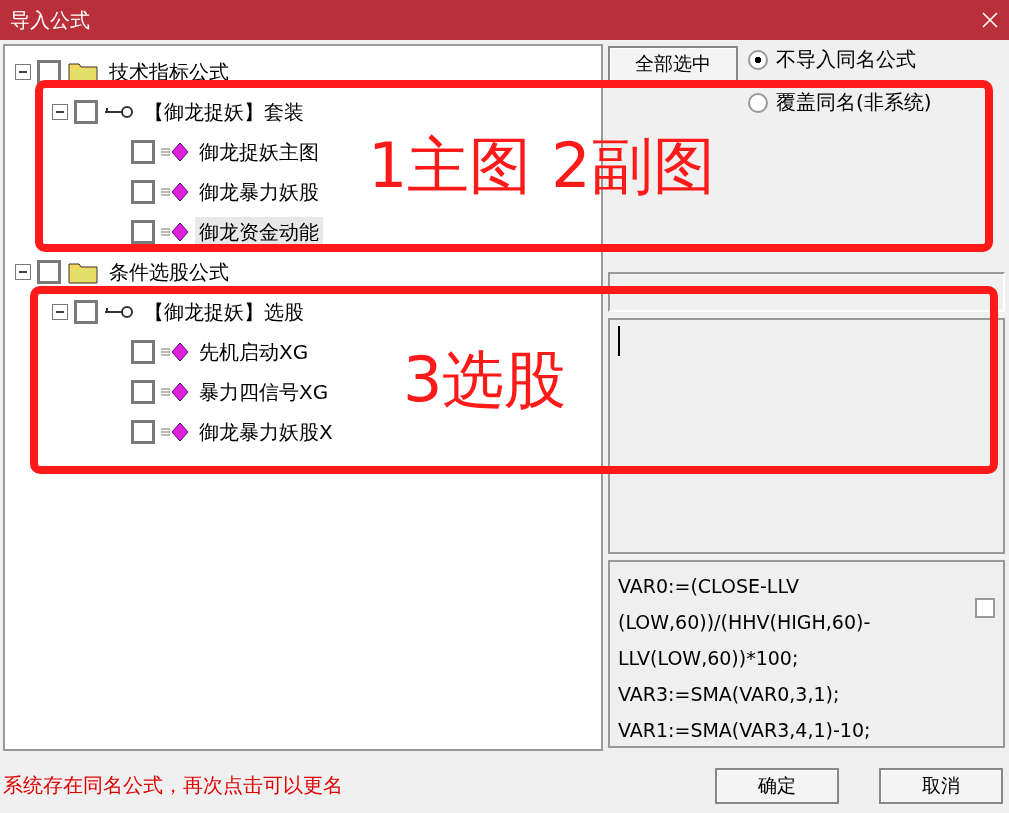 This screenshot has width=1009, height=813. Describe the element at coordinates (990, 20) in the screenshot. I see `close-icon` at that location.